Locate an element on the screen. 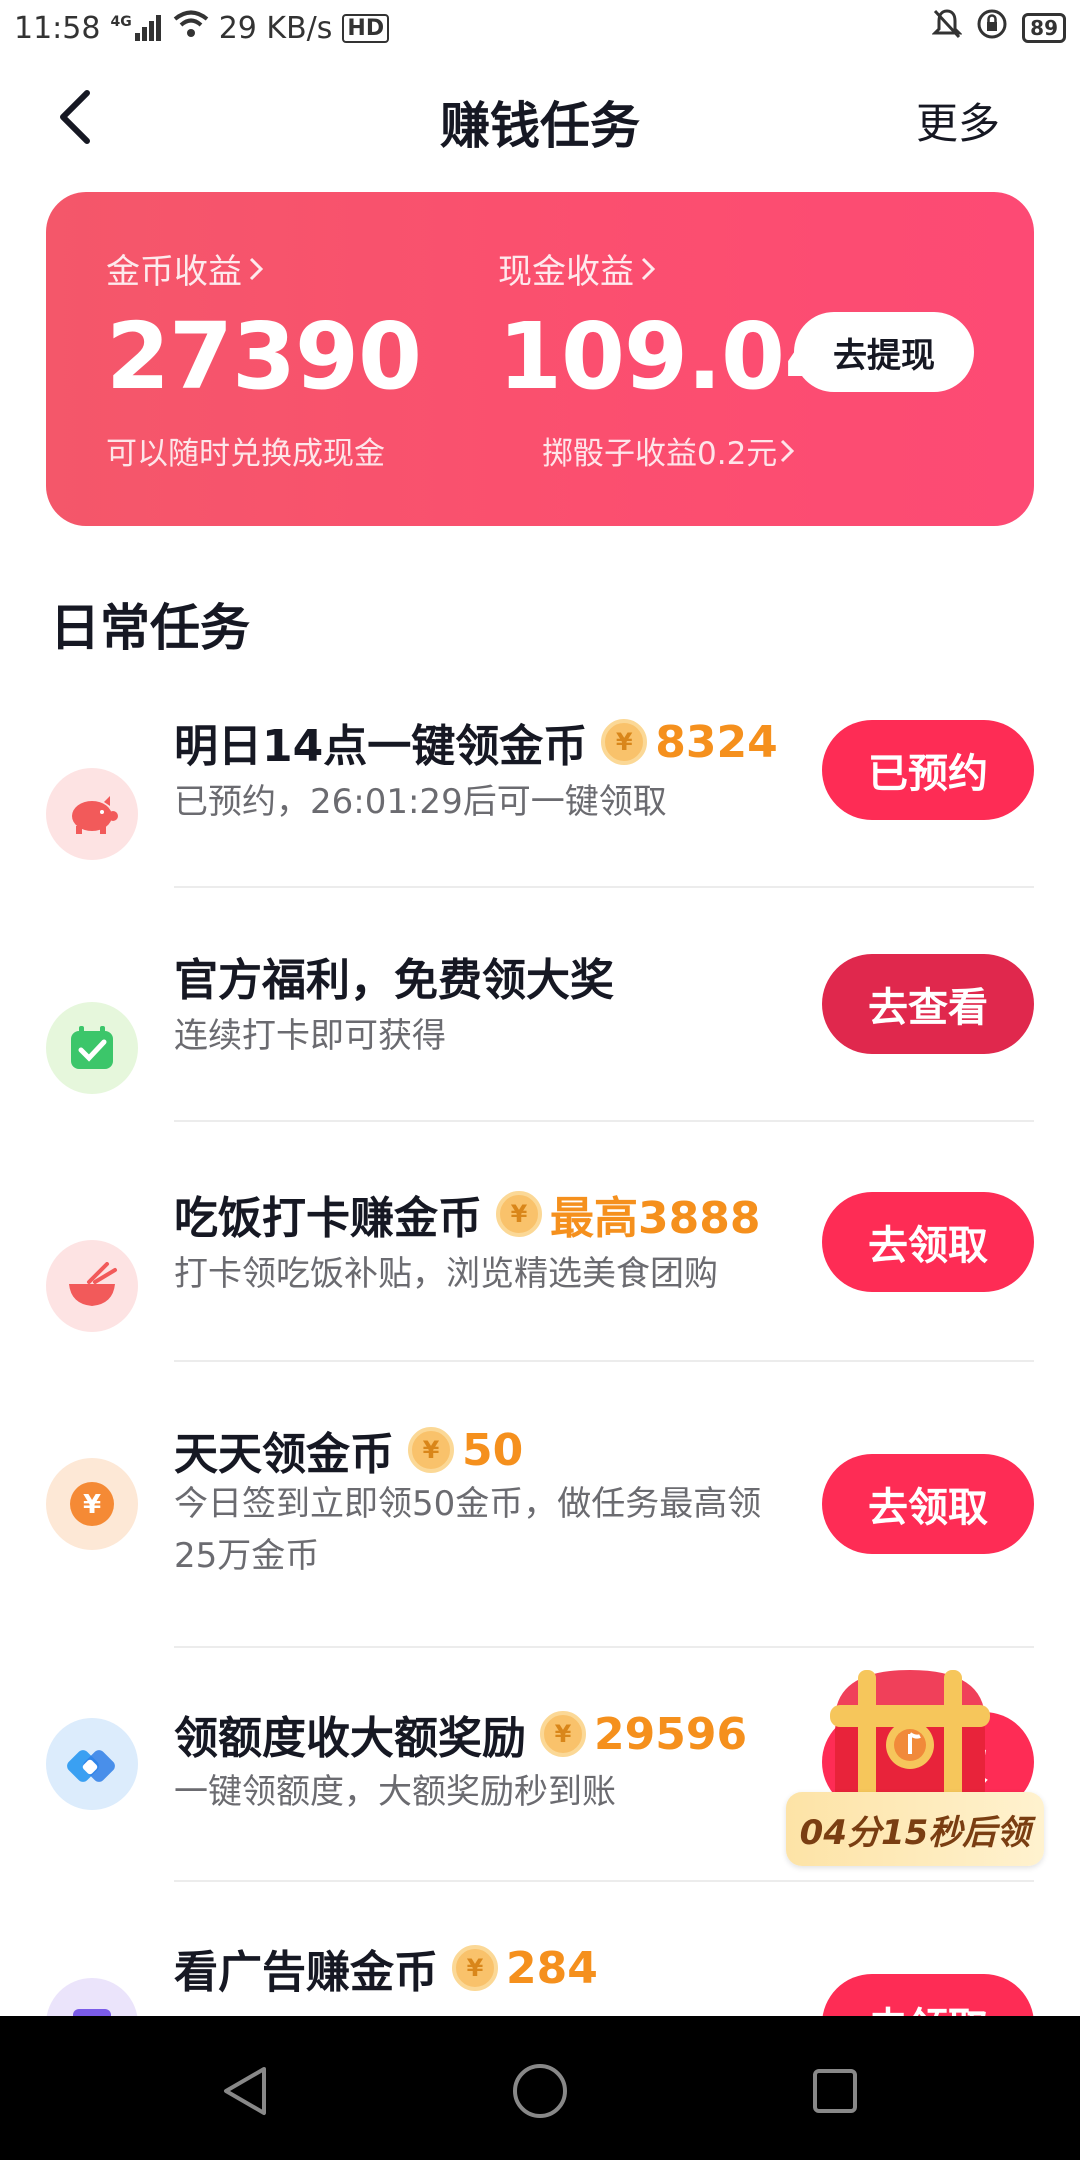 The image size is (1080, 2160). nav-home-button is located at coordinates (540, 2091).